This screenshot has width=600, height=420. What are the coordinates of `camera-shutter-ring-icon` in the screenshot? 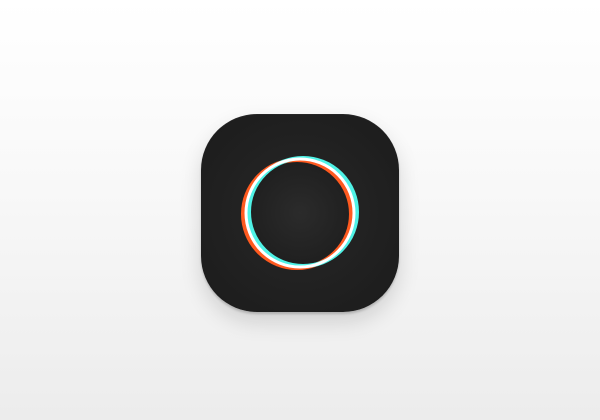 It's located at (300, 213).